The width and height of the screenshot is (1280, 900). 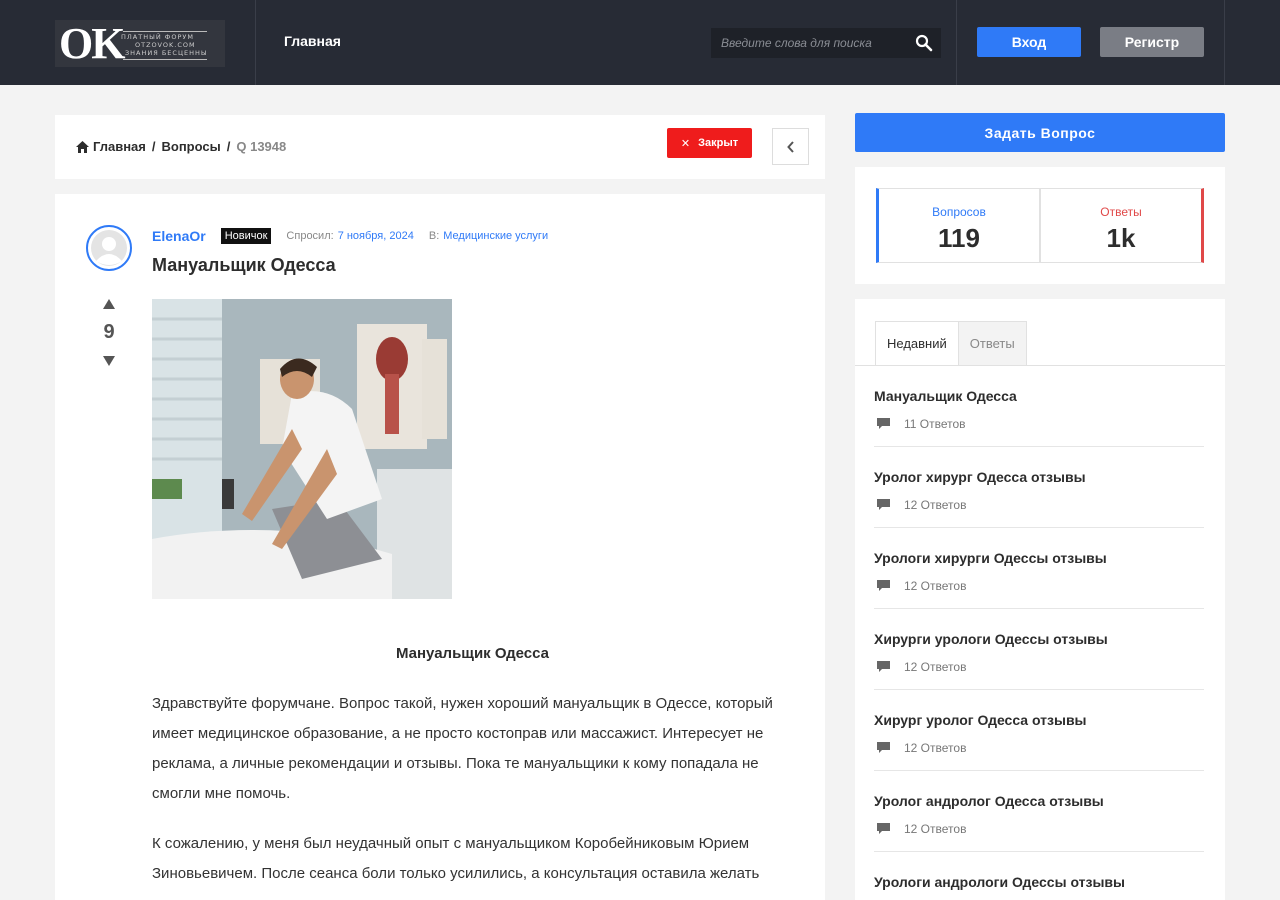 What do you see at coordinates (917, 343) in the screenshot?
I see `tab-recent: Недавний` at bounding box center [917, 343].